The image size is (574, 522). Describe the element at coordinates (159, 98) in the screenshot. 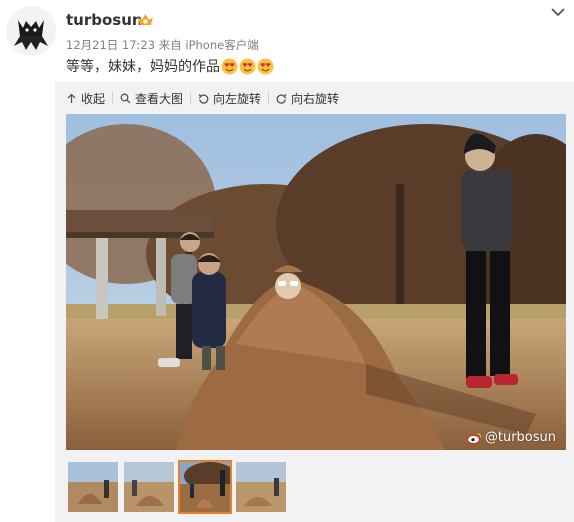

I see `view-large-label: 查看大图` at that location.